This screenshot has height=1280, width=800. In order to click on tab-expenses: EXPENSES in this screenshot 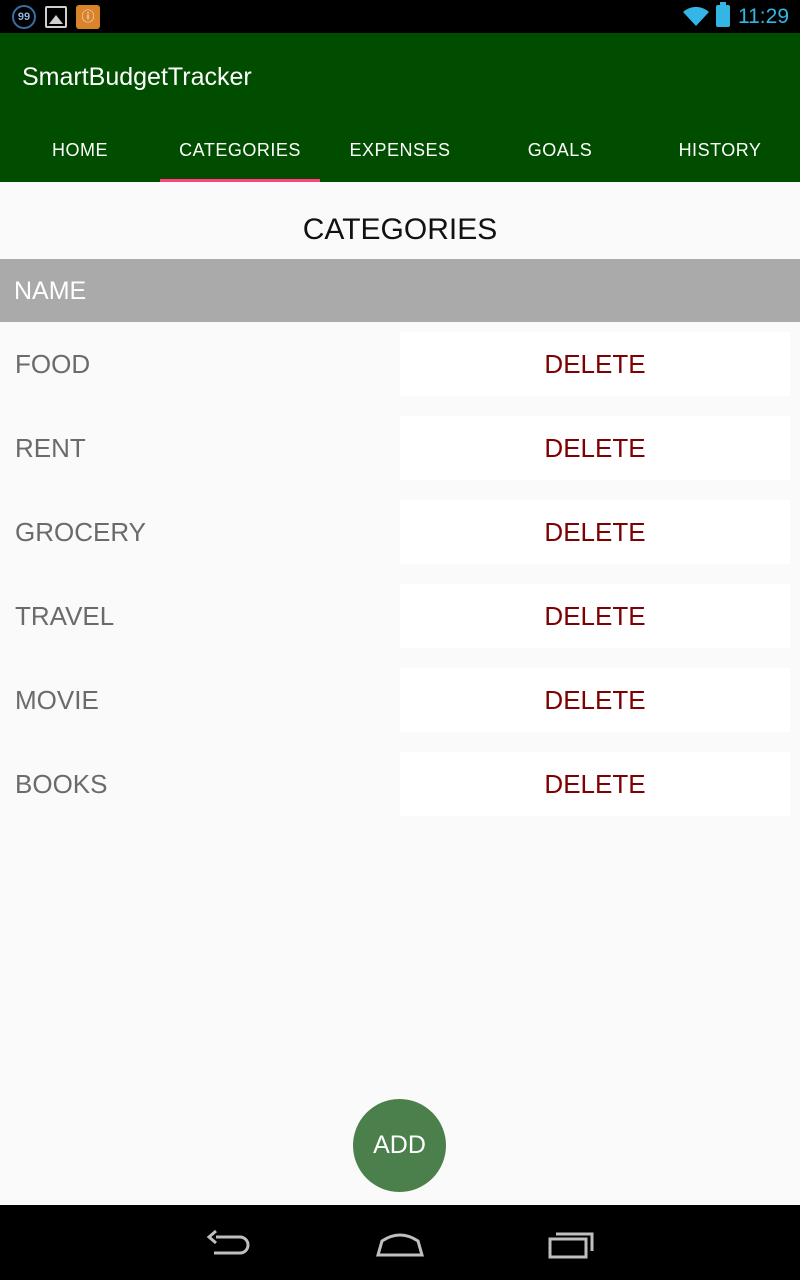, I will do `click(400, 150)`.